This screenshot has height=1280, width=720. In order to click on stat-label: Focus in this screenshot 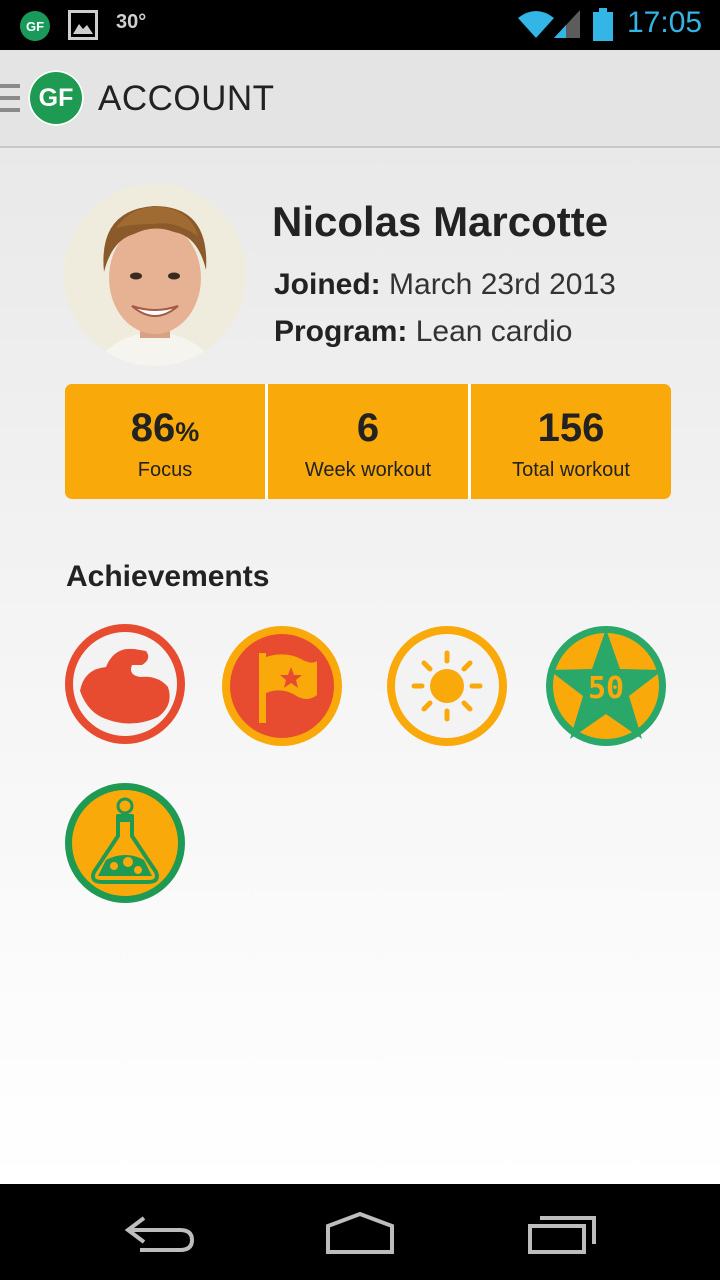, I will do `click(165, 470)`.